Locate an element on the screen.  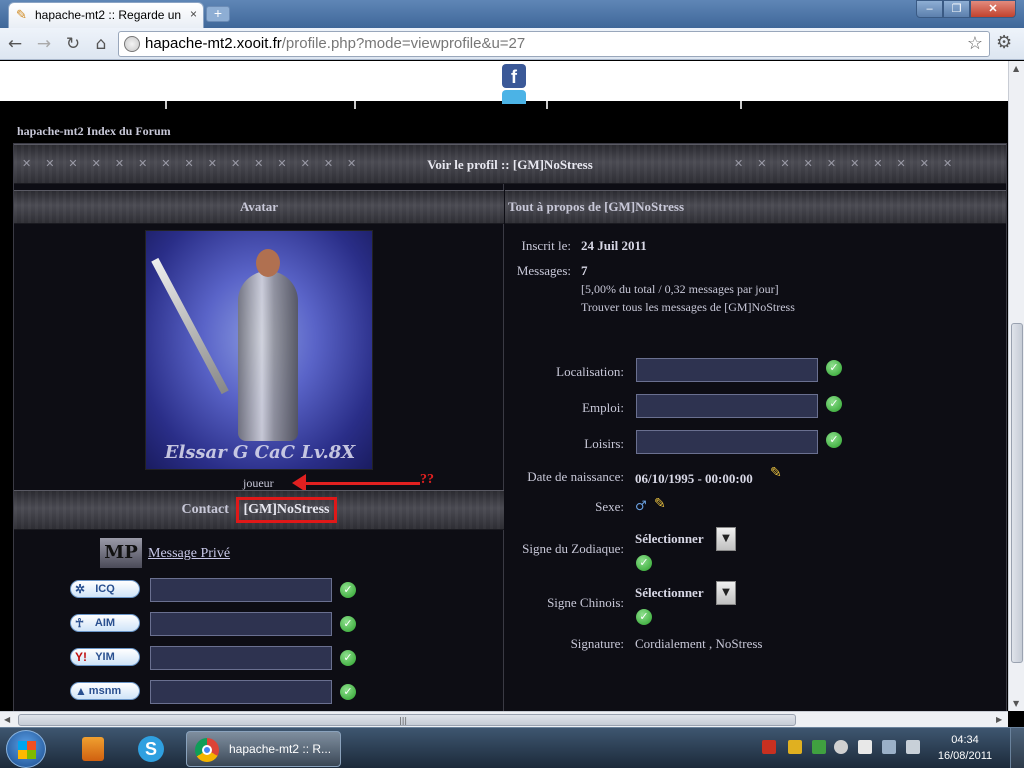
twitter-icon is located at coordinates (514, 97).